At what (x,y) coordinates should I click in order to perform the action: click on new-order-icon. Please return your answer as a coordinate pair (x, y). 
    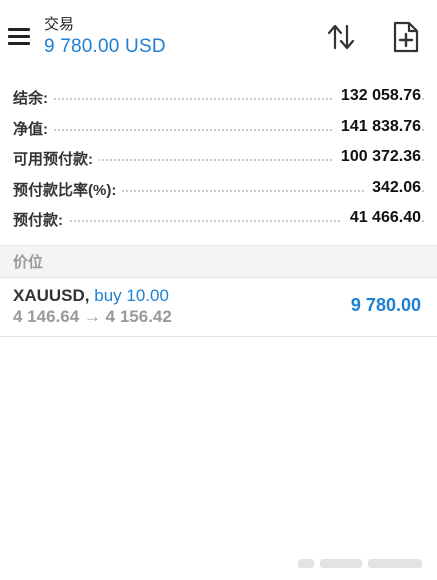
    Looking at the image, I should click on (406, 37).